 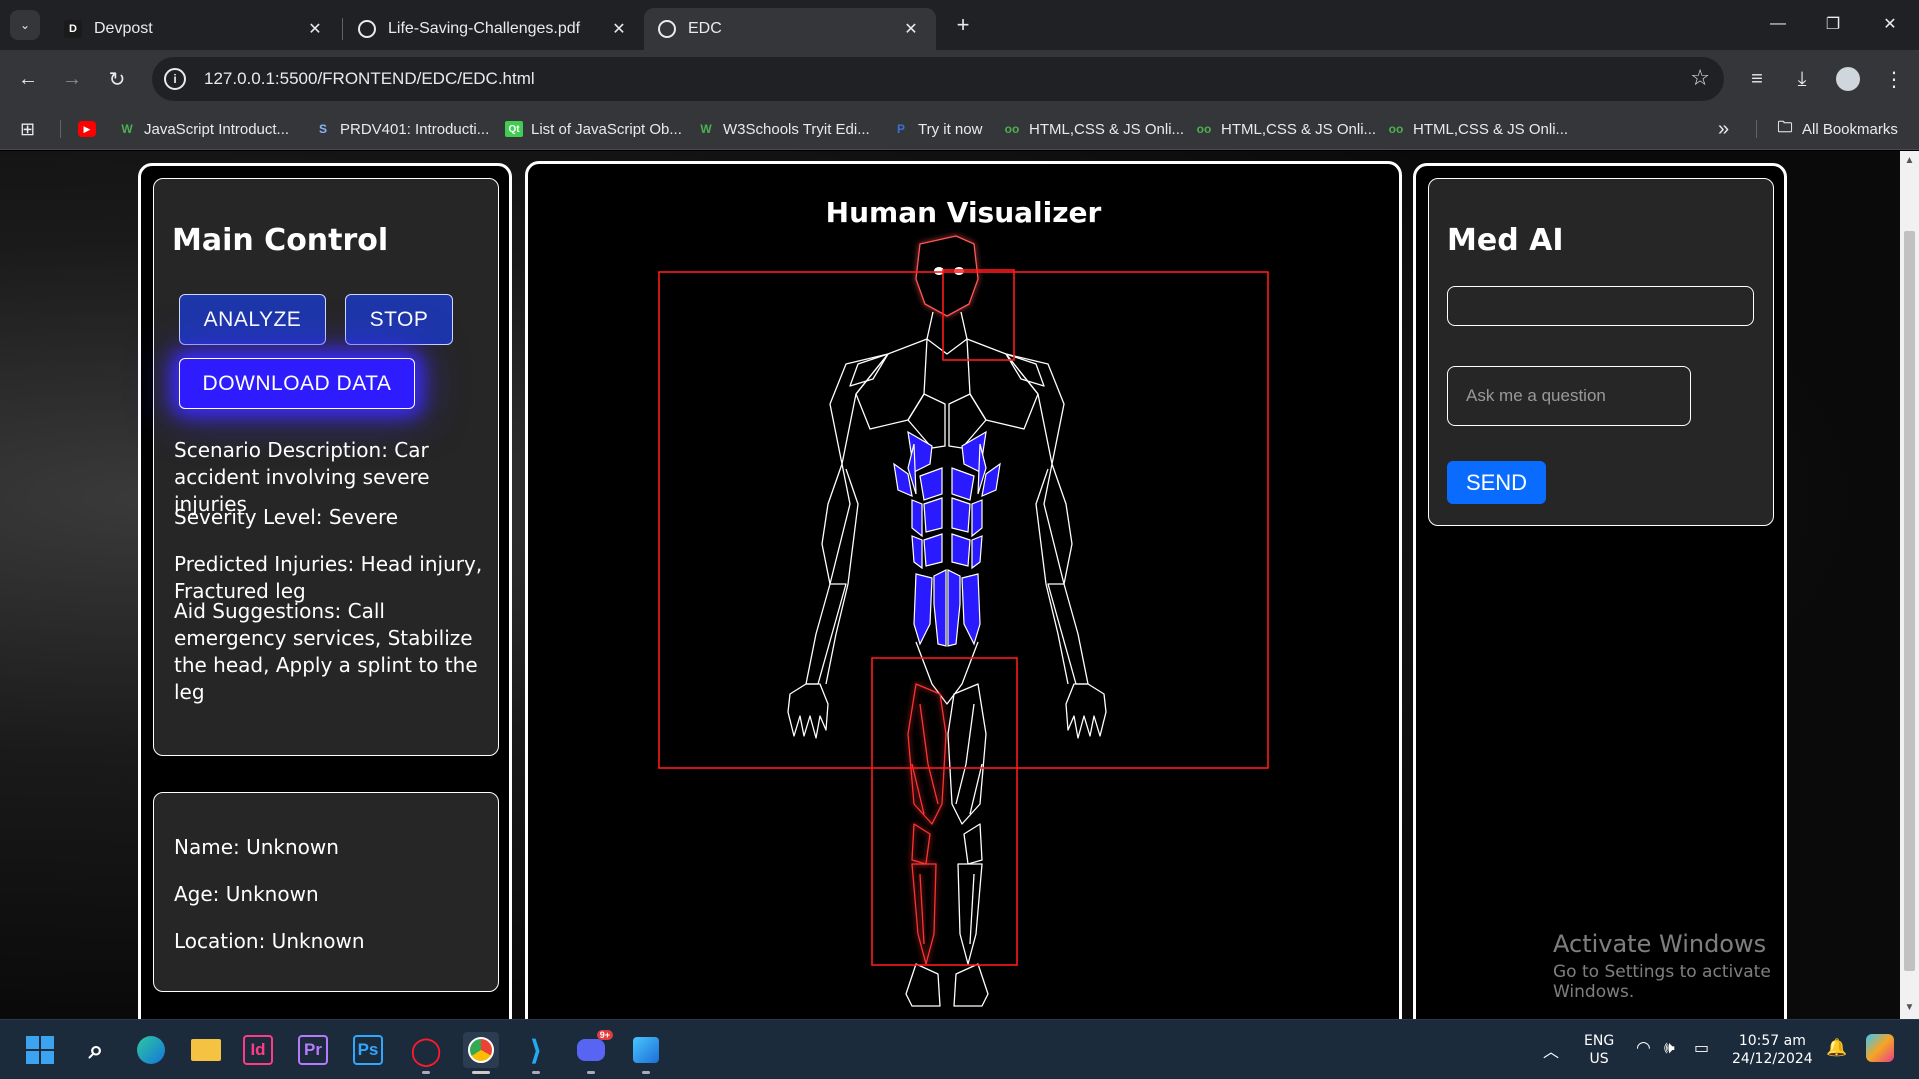 What do you see at coordinates (1723, 129) in the screenshot?
I see `more-bookmarks-button: »` at bounding box center [1723, 129].